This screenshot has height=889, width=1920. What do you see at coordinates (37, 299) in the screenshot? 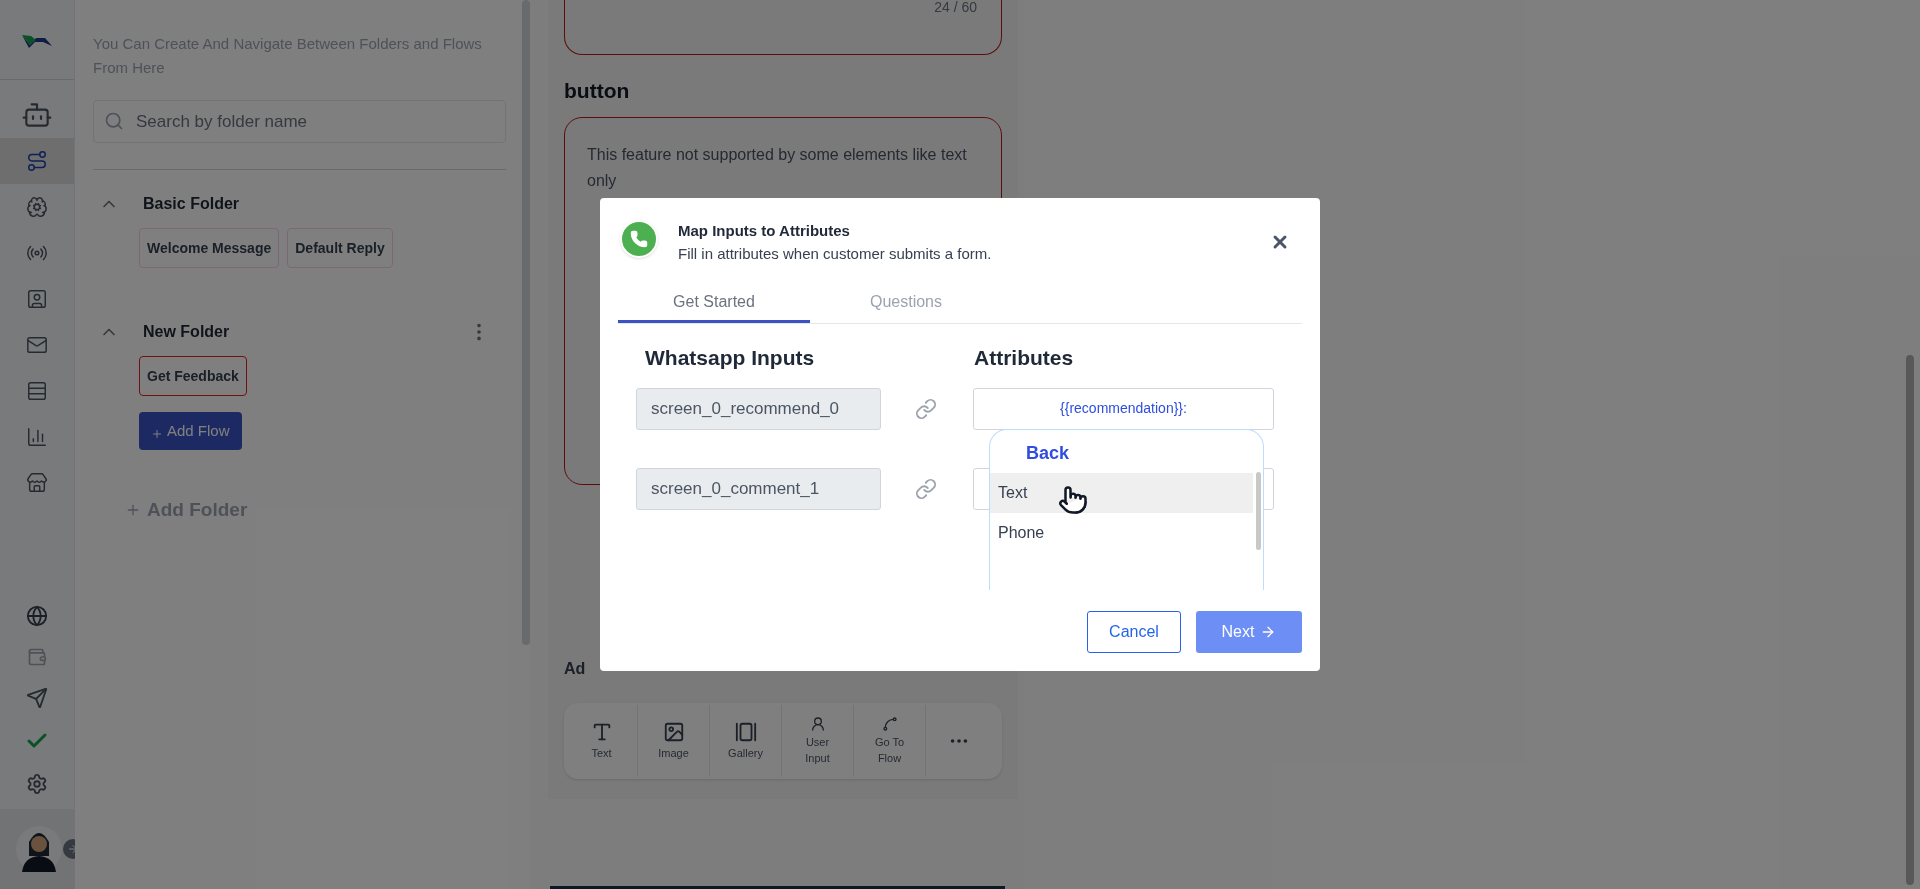
I see `contact-card-icon` at bounding box center [37, 299].